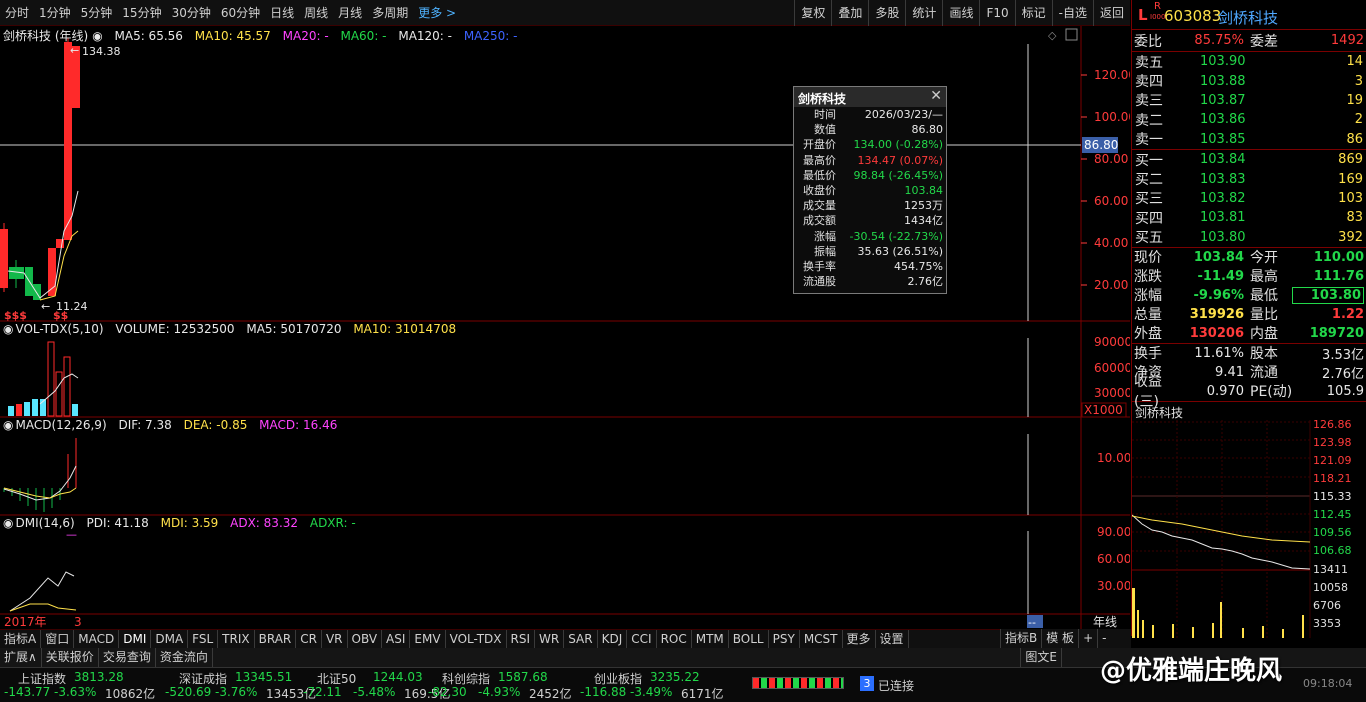 This screenshot has height=702, width=1366. What do you see at coordinates (1219, 353) in the screenshot?
I see `stat-value: 11.61%` at bounding box center [1219, 353].